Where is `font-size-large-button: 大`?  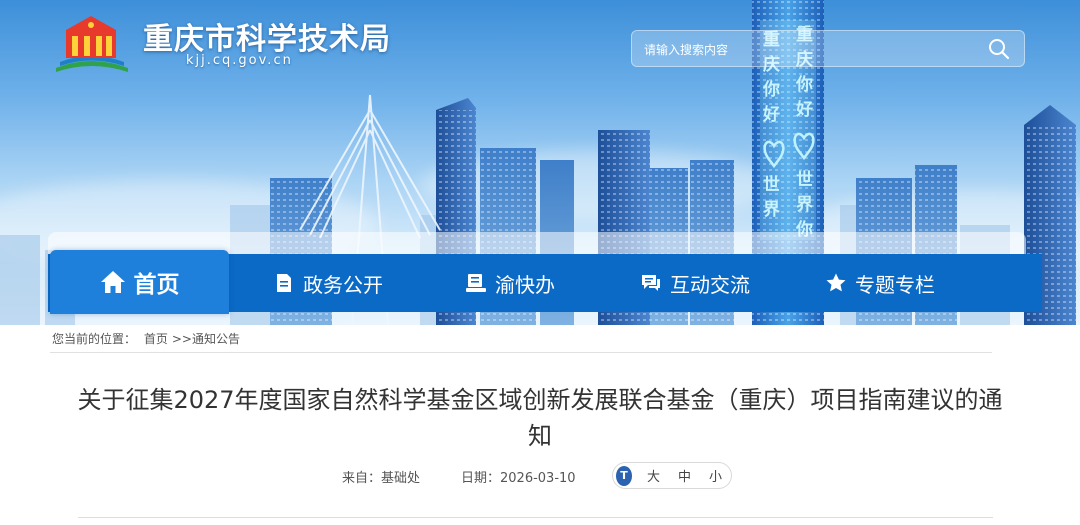
font-size-large-button: 大 is located at coordinates (653, 475).